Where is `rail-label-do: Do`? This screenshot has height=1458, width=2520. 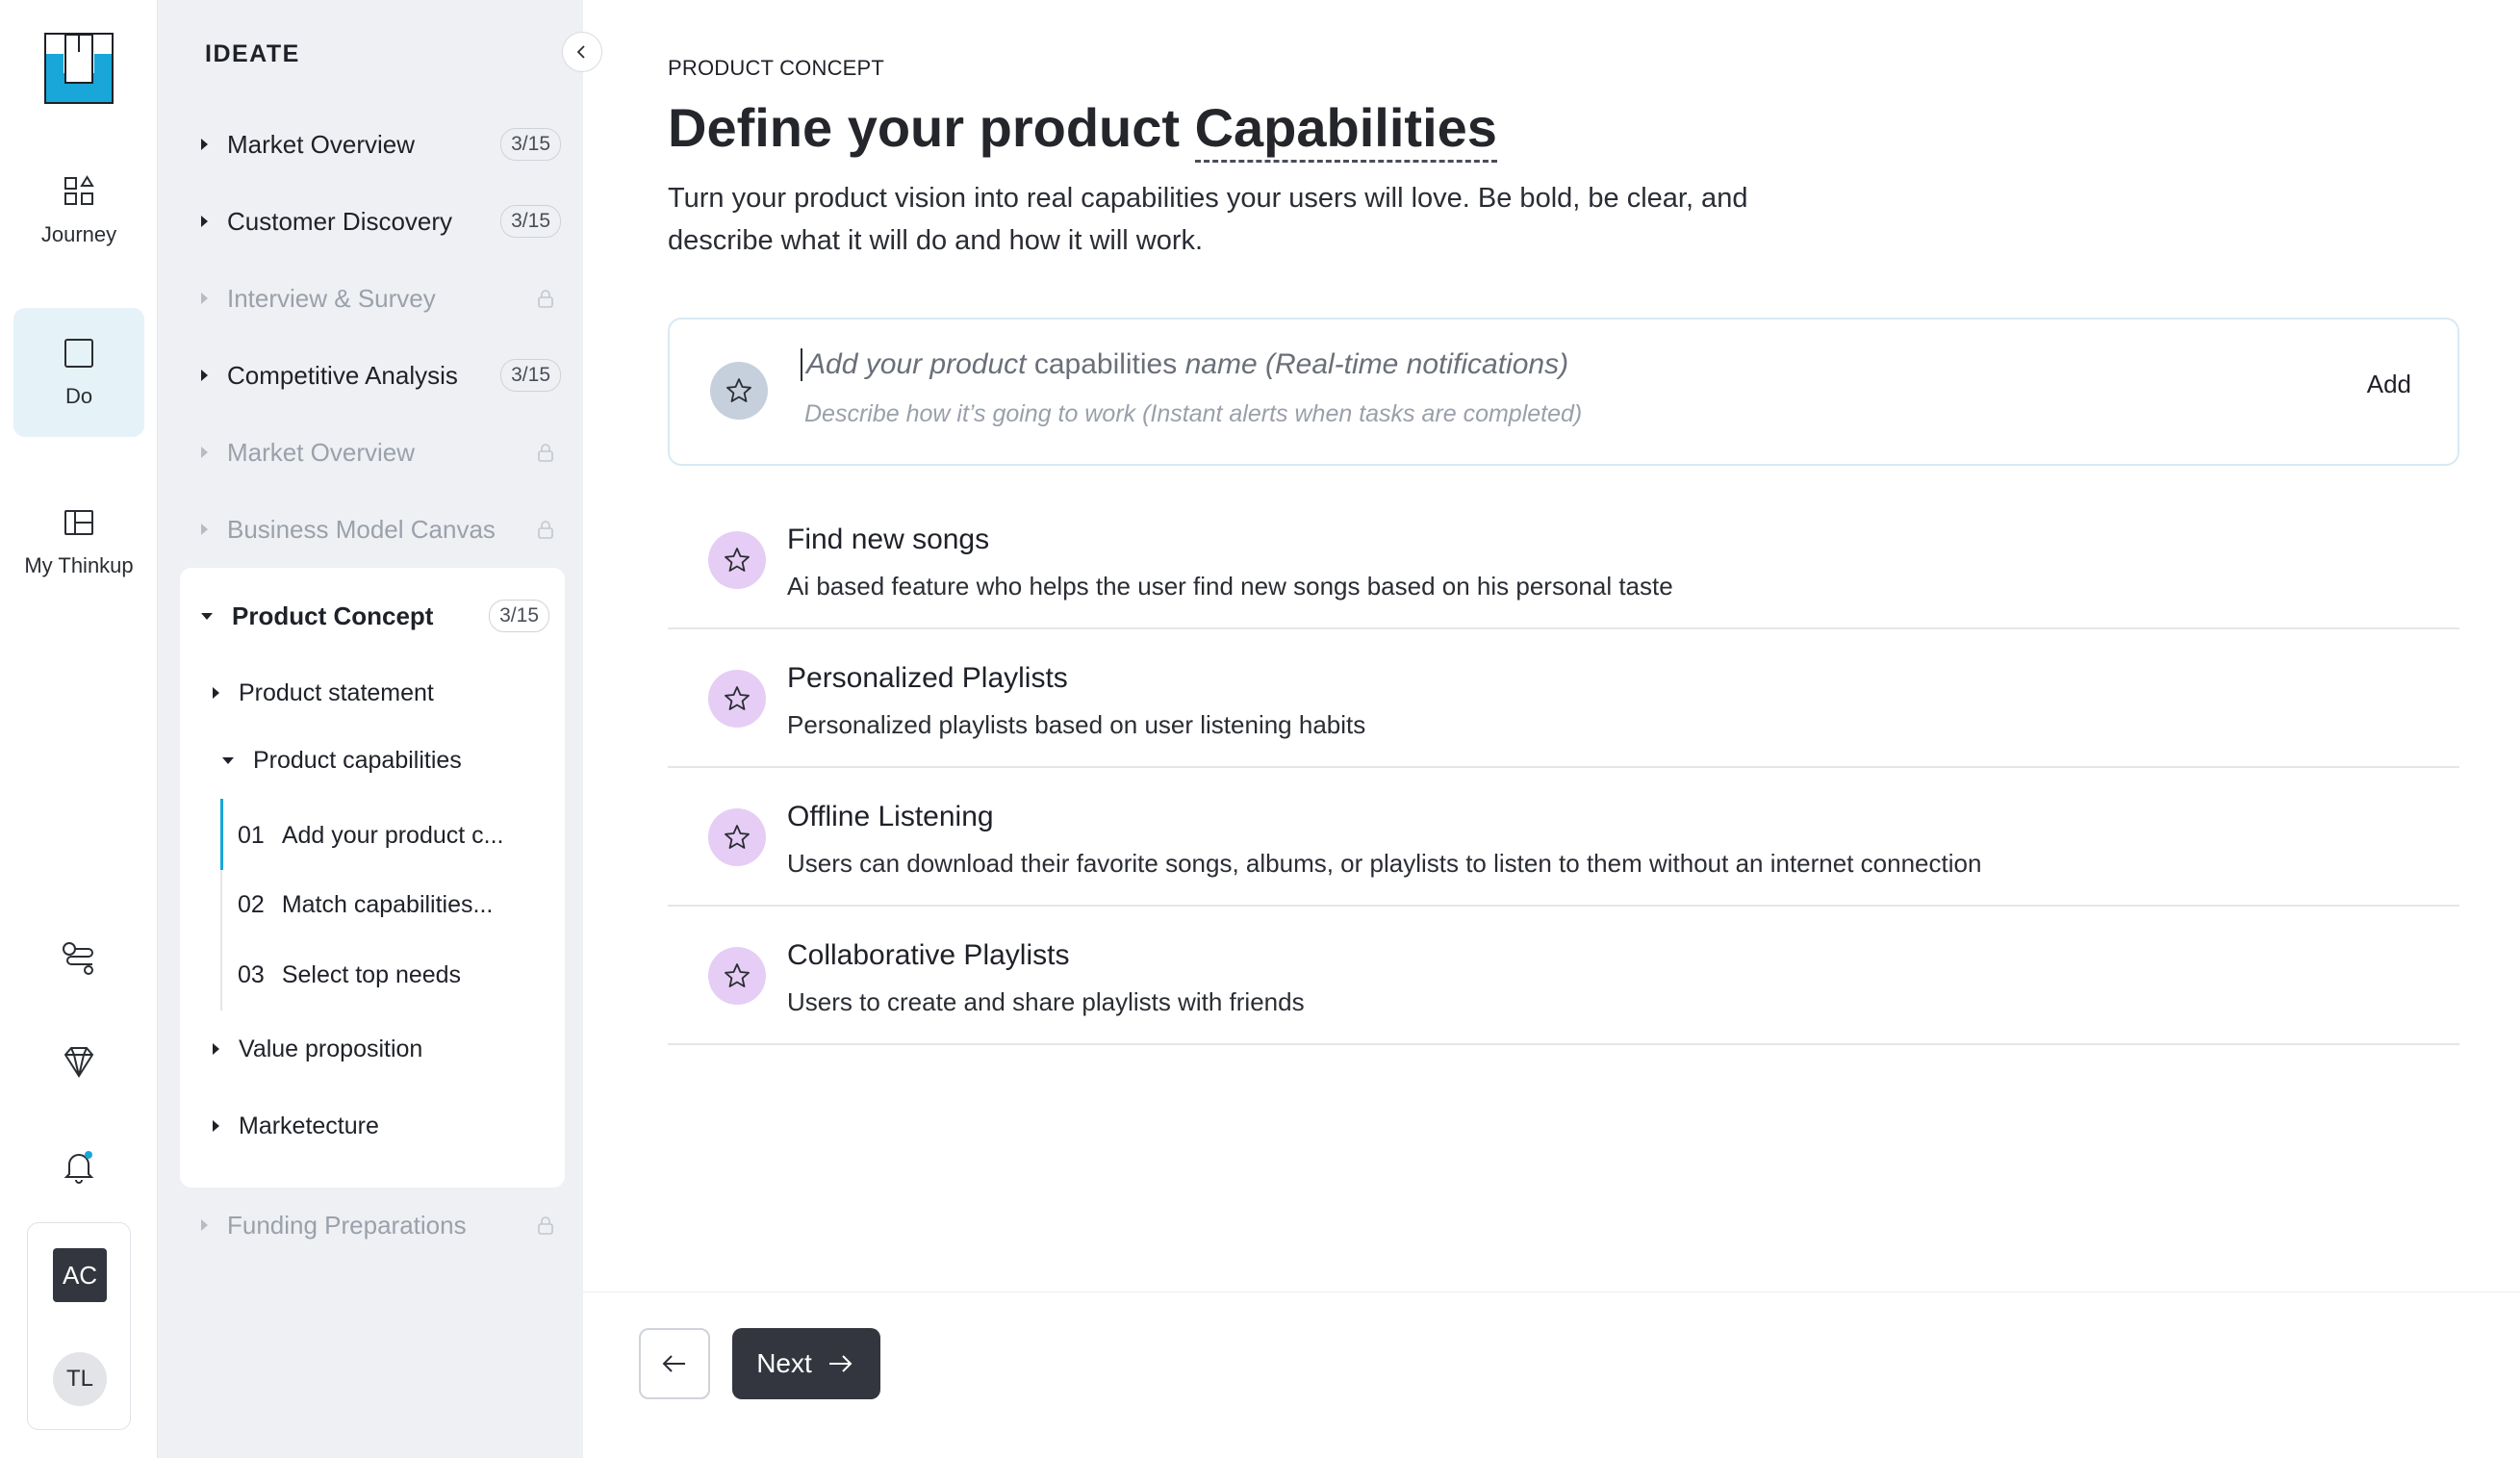
rail-label-do: Do is located at coordinates (78, 396).